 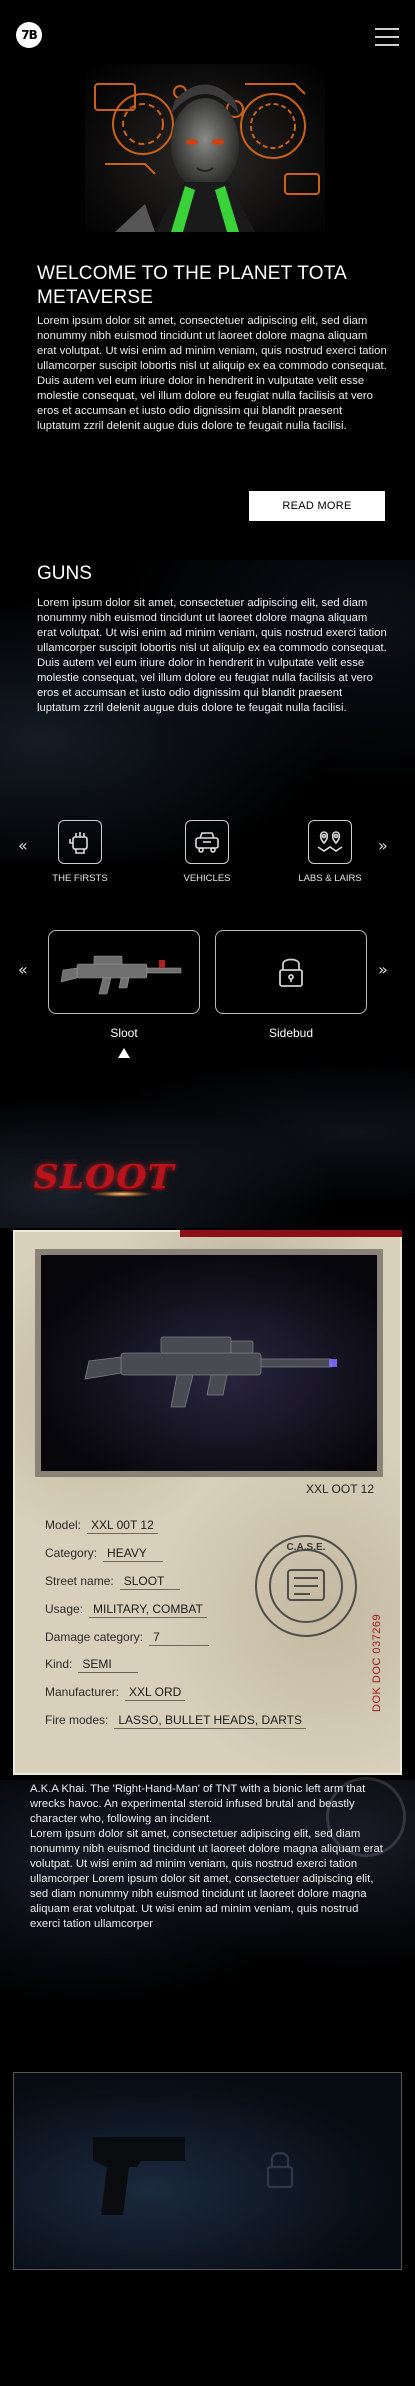 I want to click on pistol-icon, so click(x=139, y=2176).